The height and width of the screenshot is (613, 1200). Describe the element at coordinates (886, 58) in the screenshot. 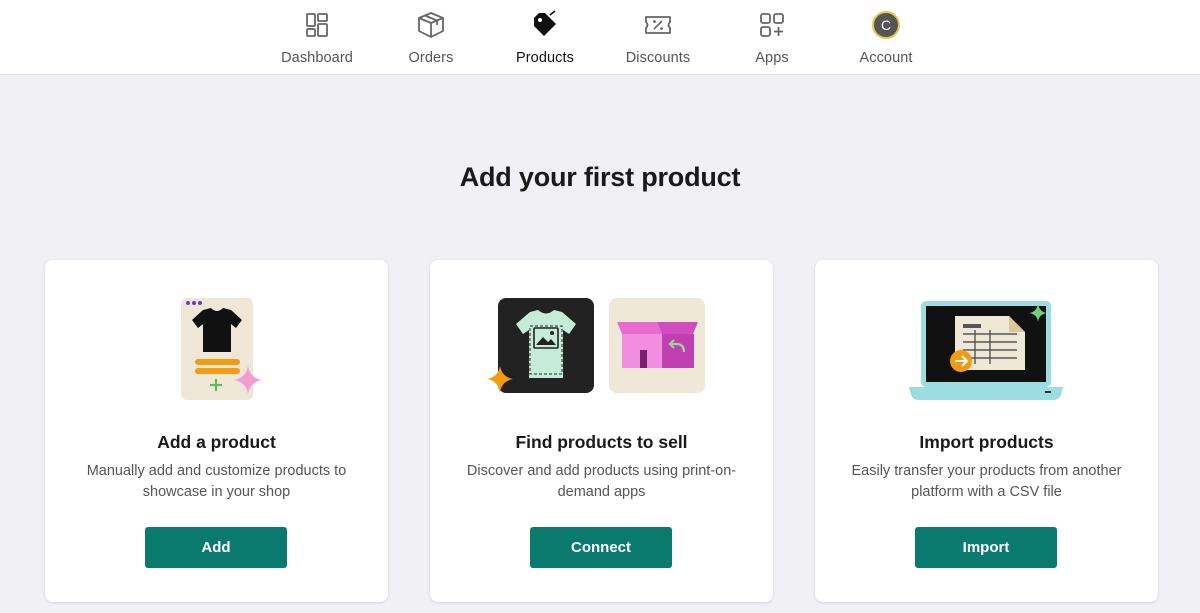

I see `nav-account-label: Account` at that location.